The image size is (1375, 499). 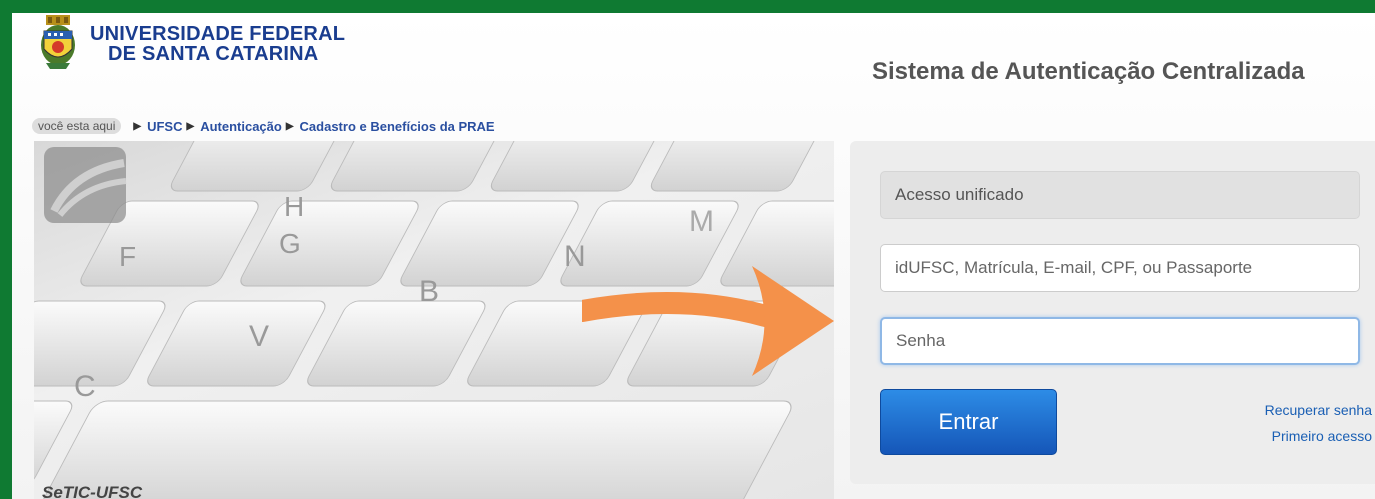 What do you see at coordinates (708, 321) in the screenshot?
I see `orange-arrow-icon` at bounding box center [708, 321].